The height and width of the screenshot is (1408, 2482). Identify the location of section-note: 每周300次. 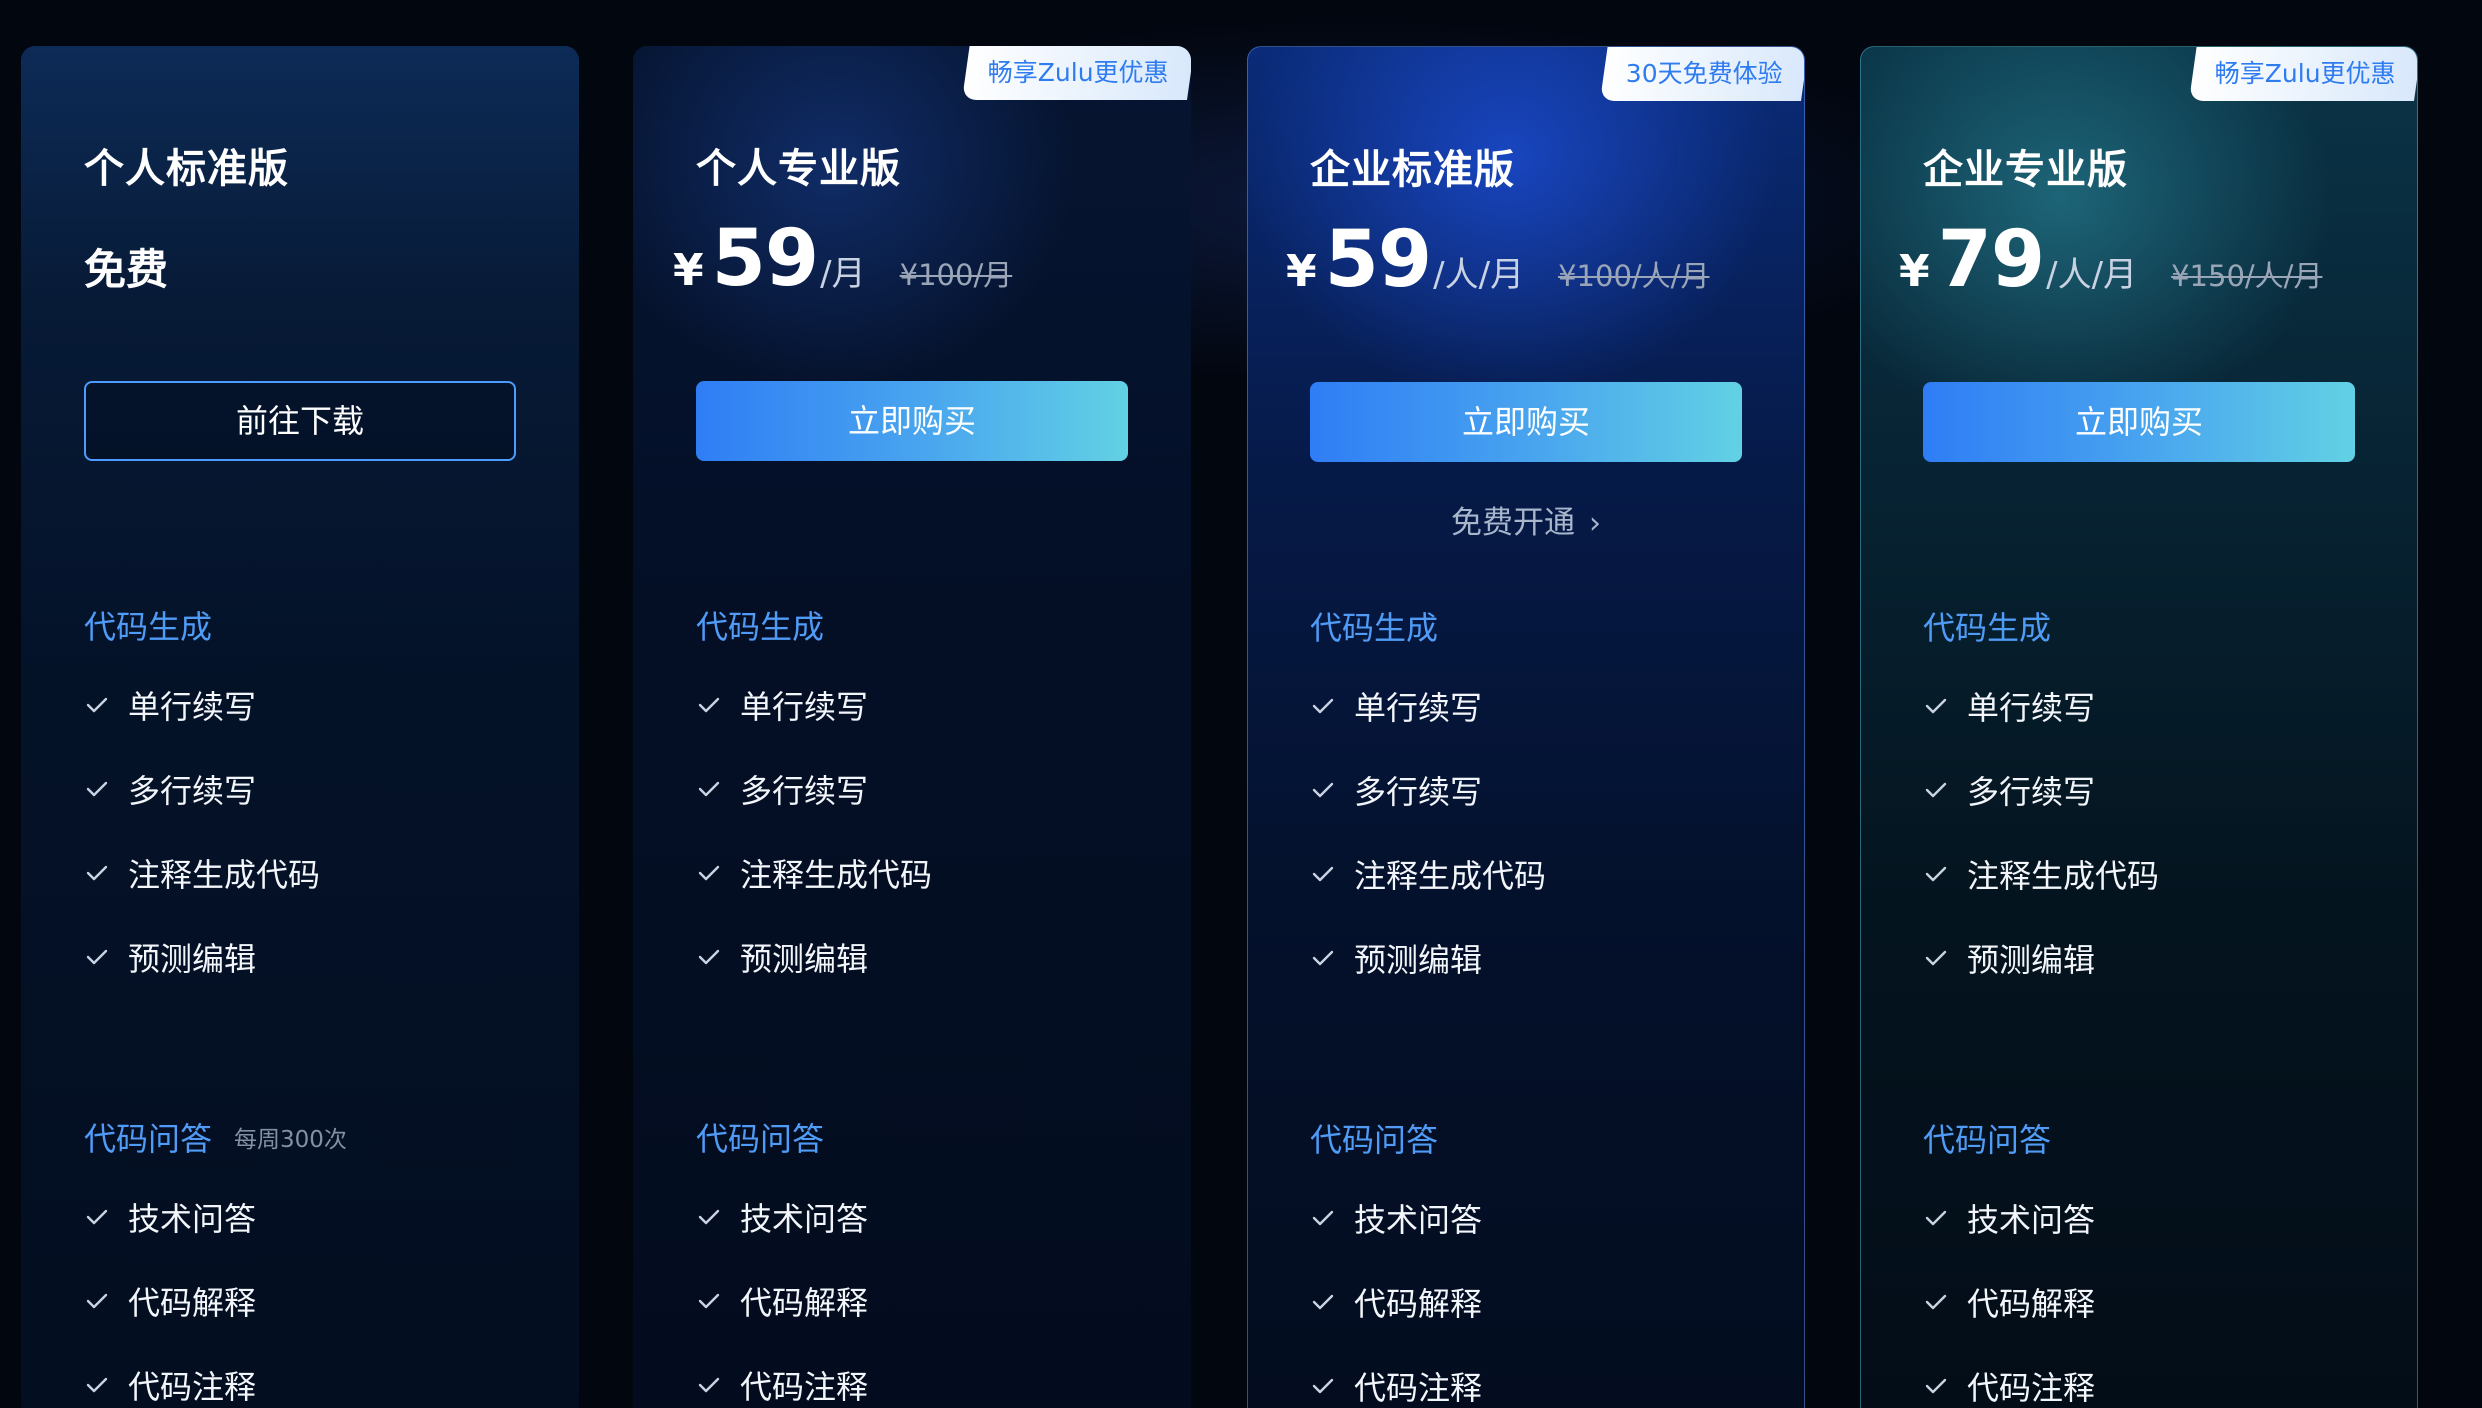
(290, 1140).